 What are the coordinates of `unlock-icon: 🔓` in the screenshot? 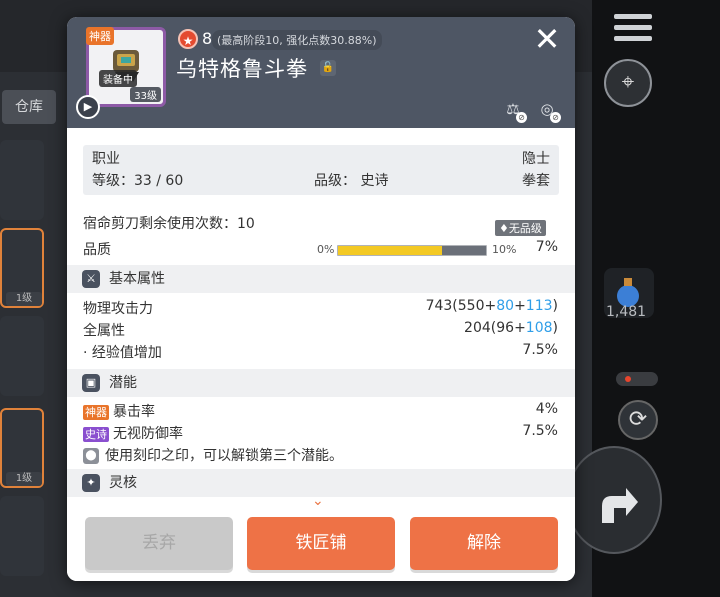 It's located at (328, 68).